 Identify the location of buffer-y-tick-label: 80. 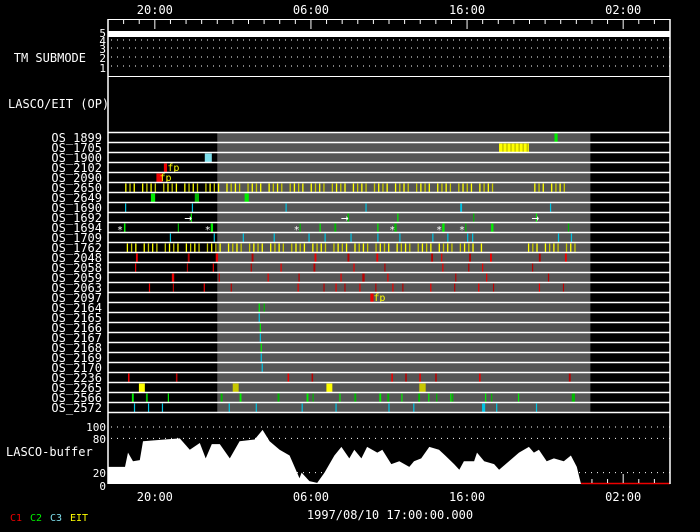
(99, 439).